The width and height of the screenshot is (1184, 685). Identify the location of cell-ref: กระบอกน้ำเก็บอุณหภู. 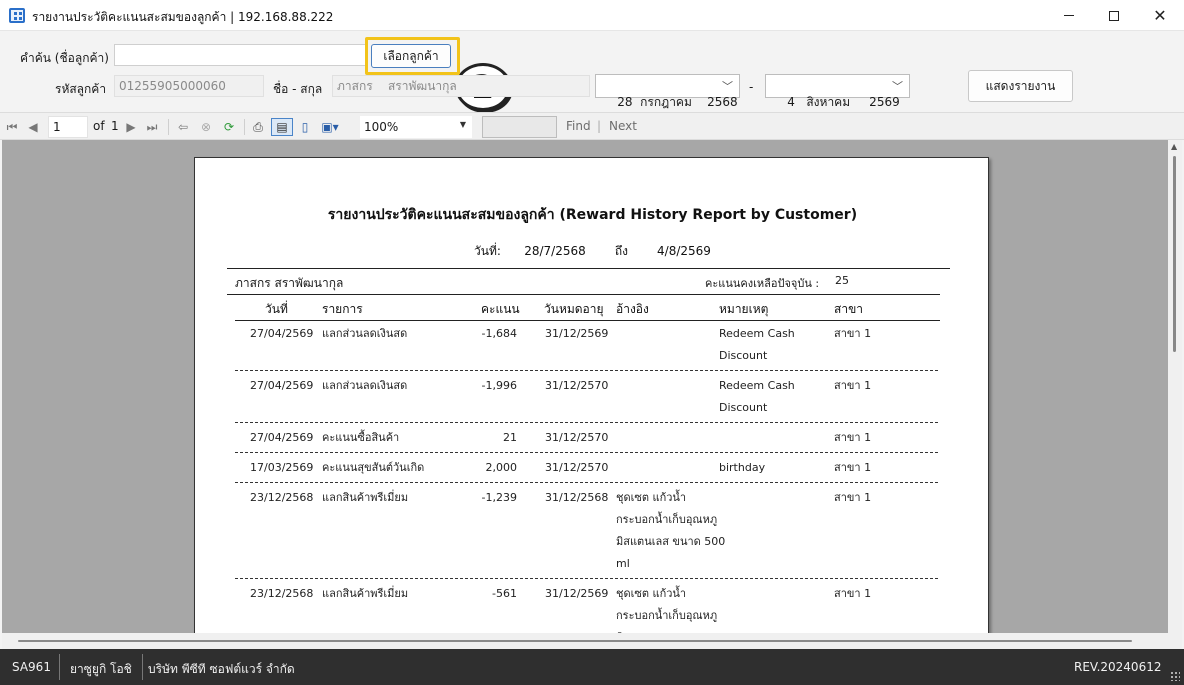
(667, 519).